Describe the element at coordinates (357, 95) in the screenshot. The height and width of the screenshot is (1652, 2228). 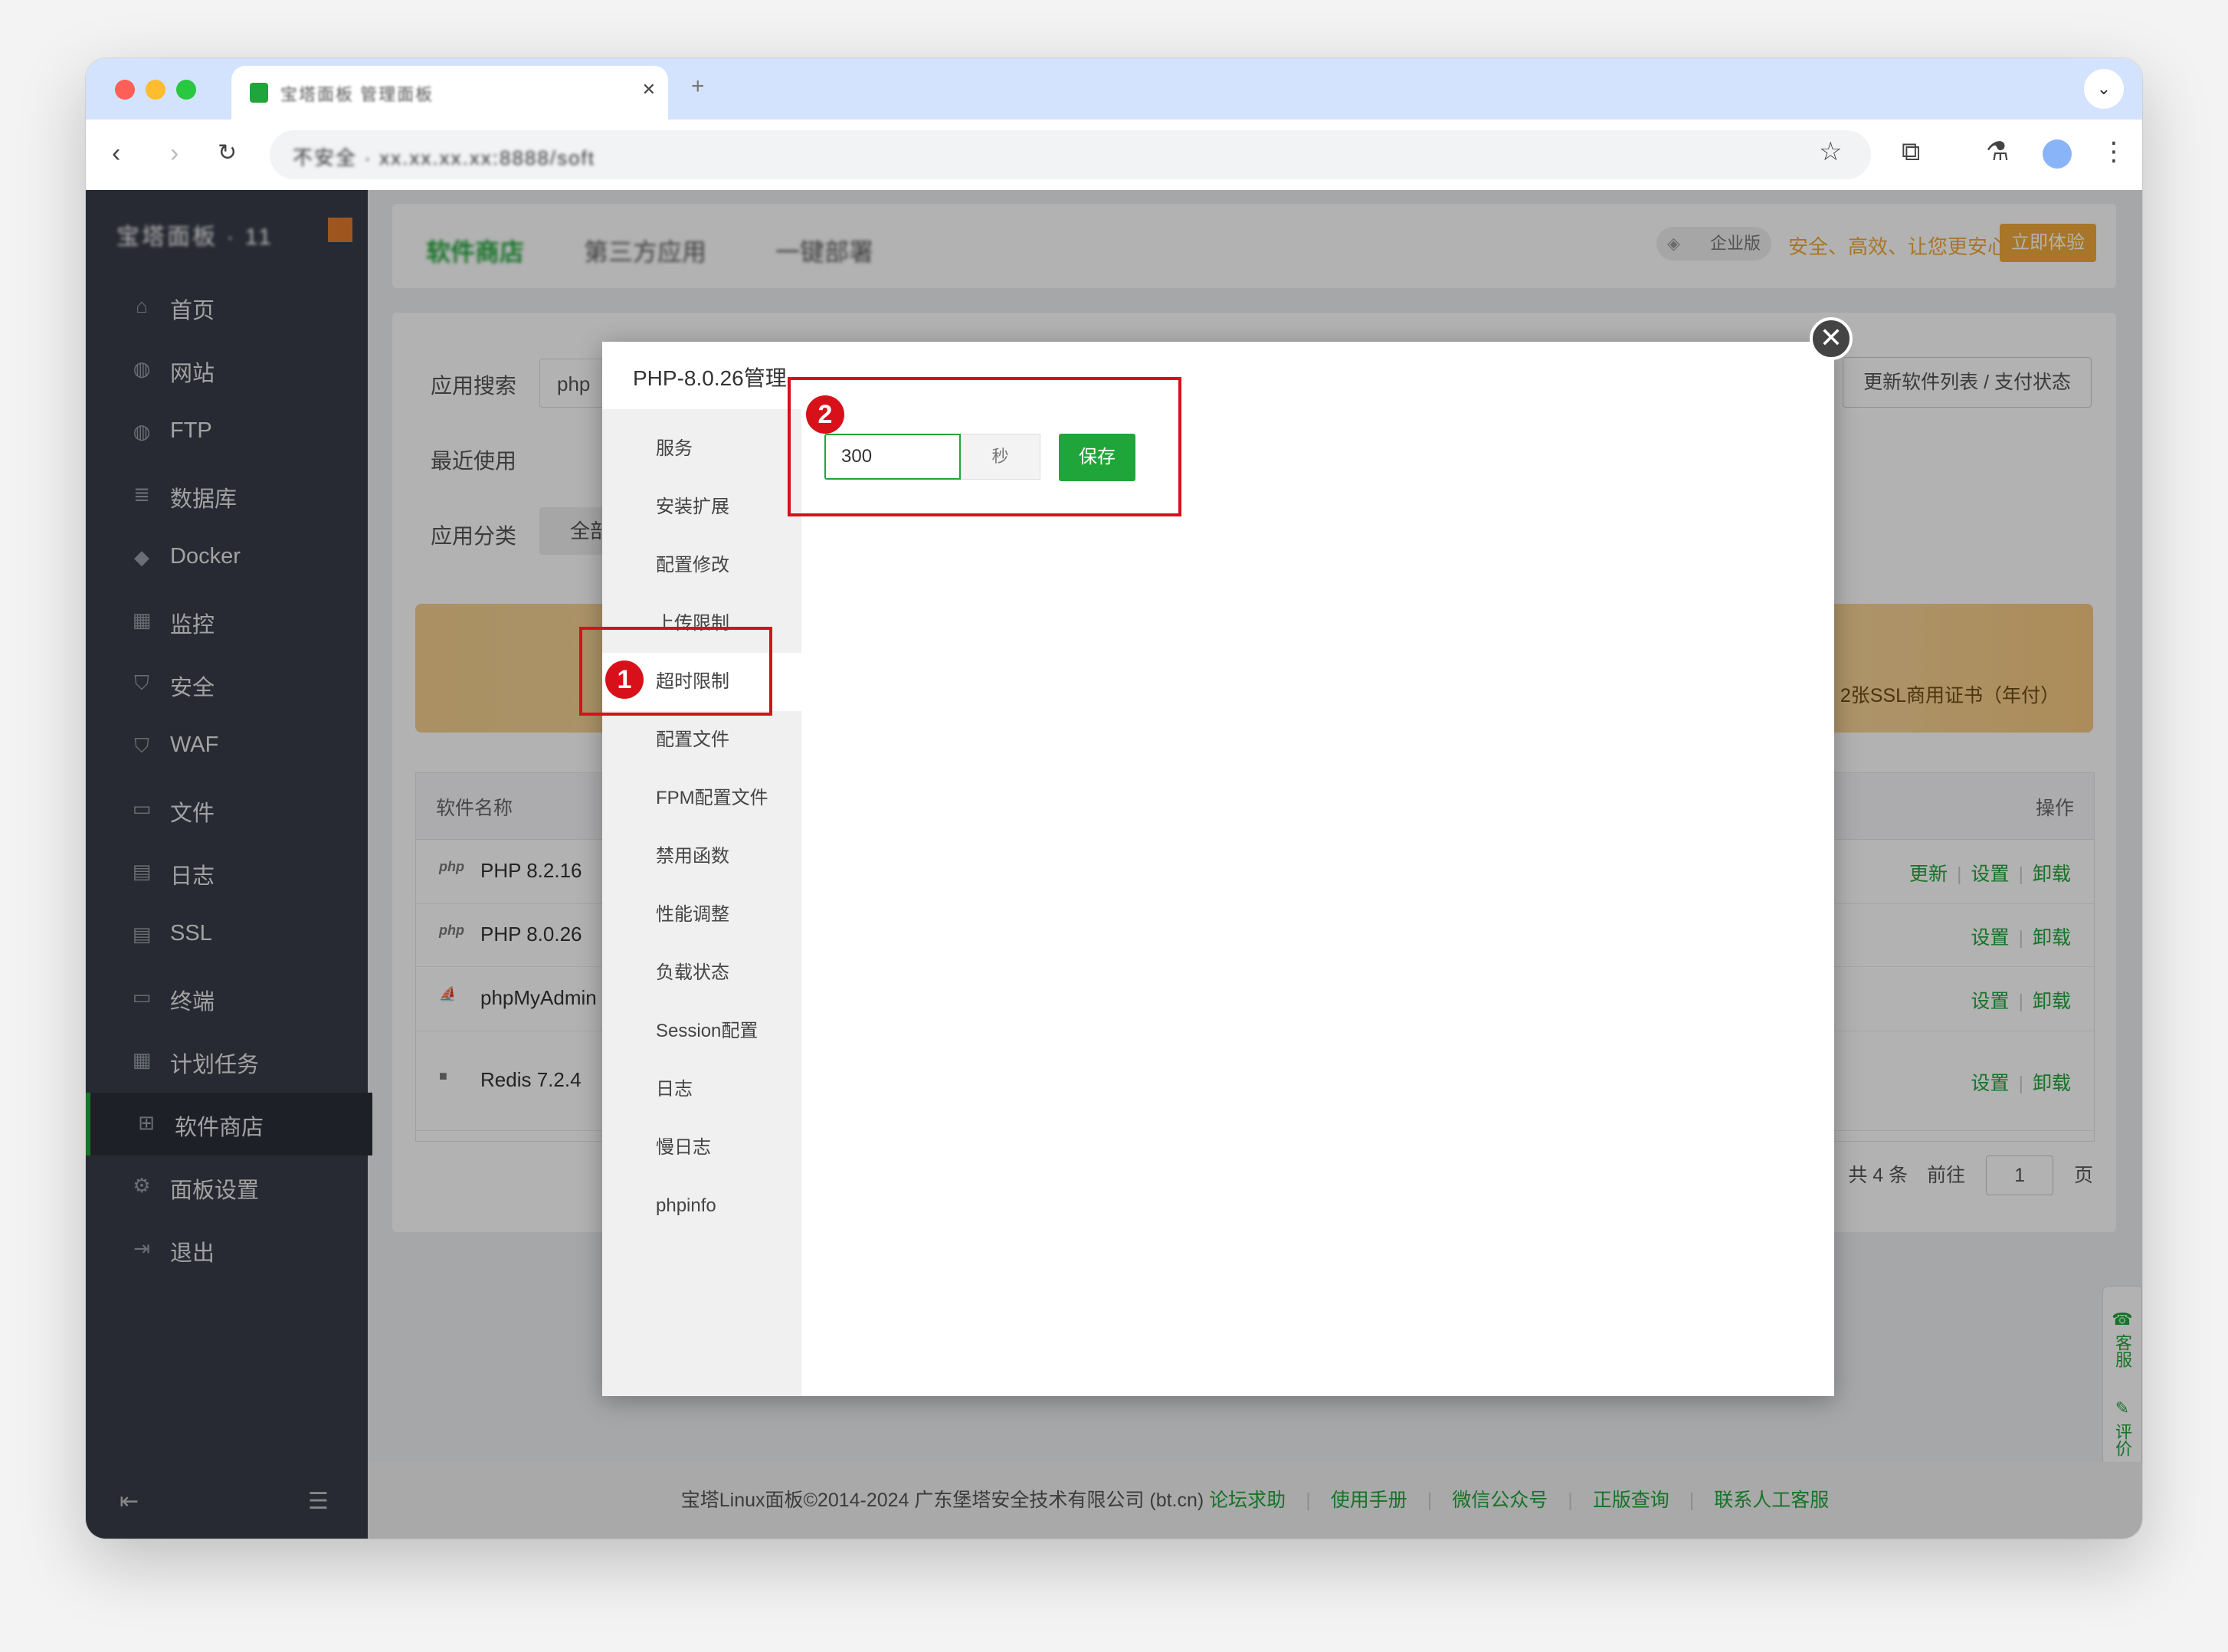
I see `tab-title: 宝塔面板 管理面板` at that location.